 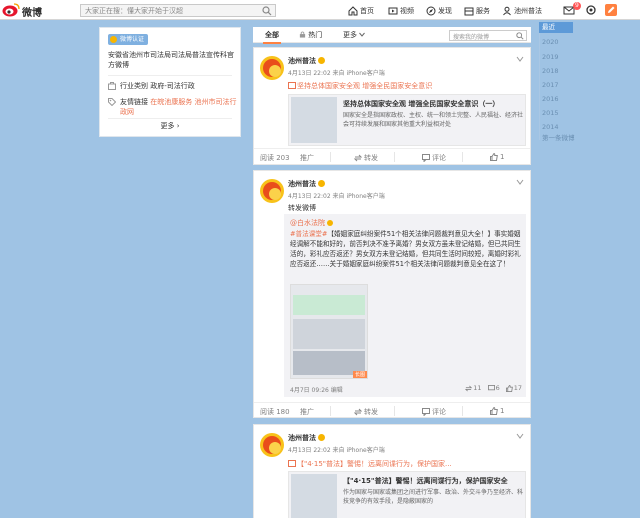 I want to click on tab-more: 更多, so click(x=354, y=35).